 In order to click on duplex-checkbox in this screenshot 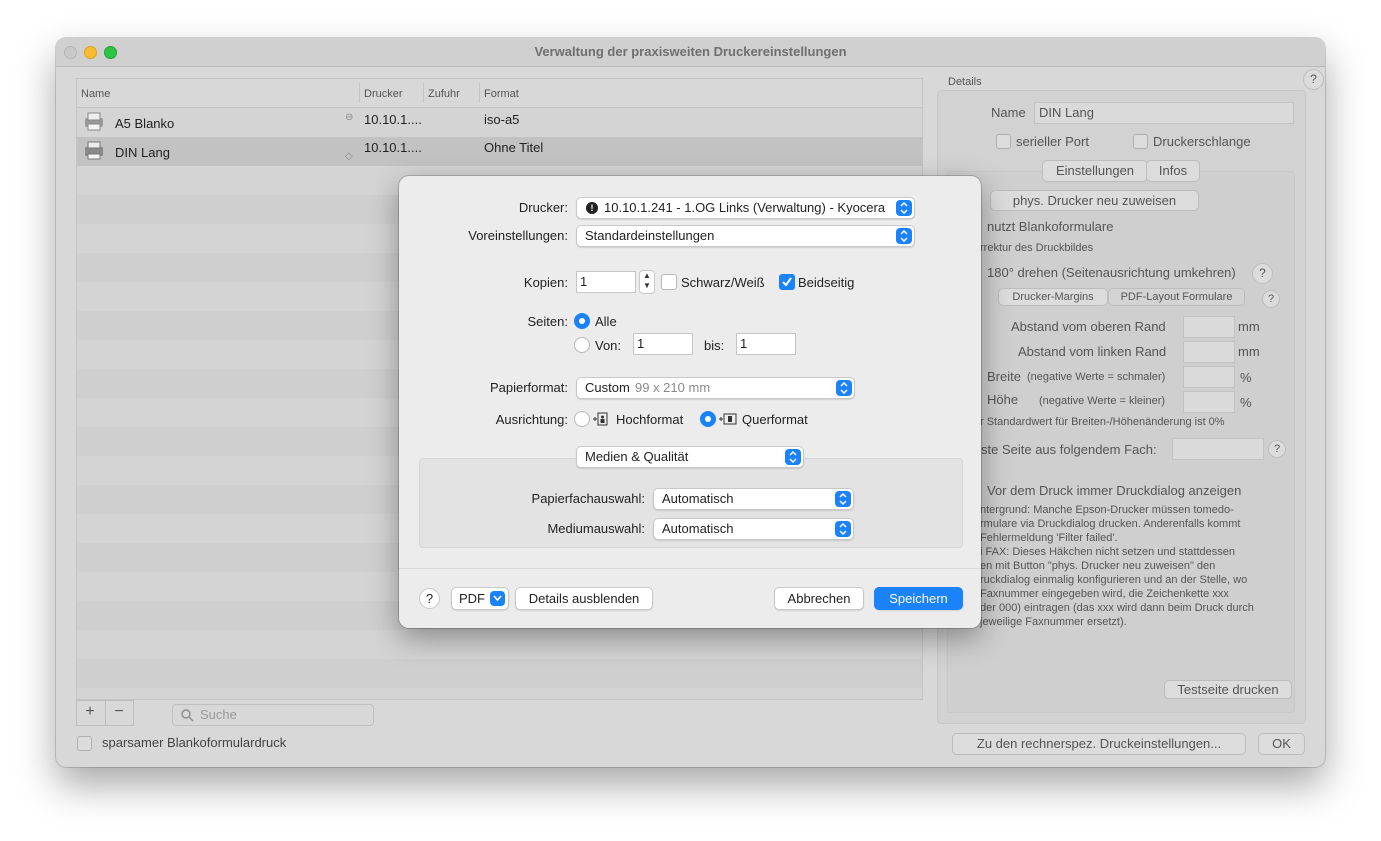, I will do `click(787, 282)`.